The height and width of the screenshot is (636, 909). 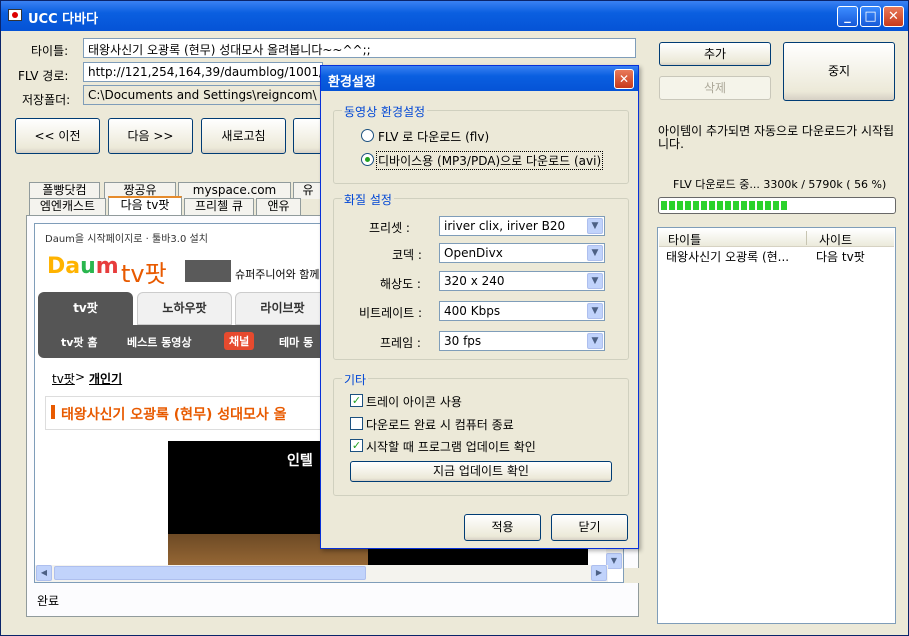 What do you see at coordinates (835, 239) in the screenshot?
I see `list-header-site: 사이트` at bounding box center [835, 239].